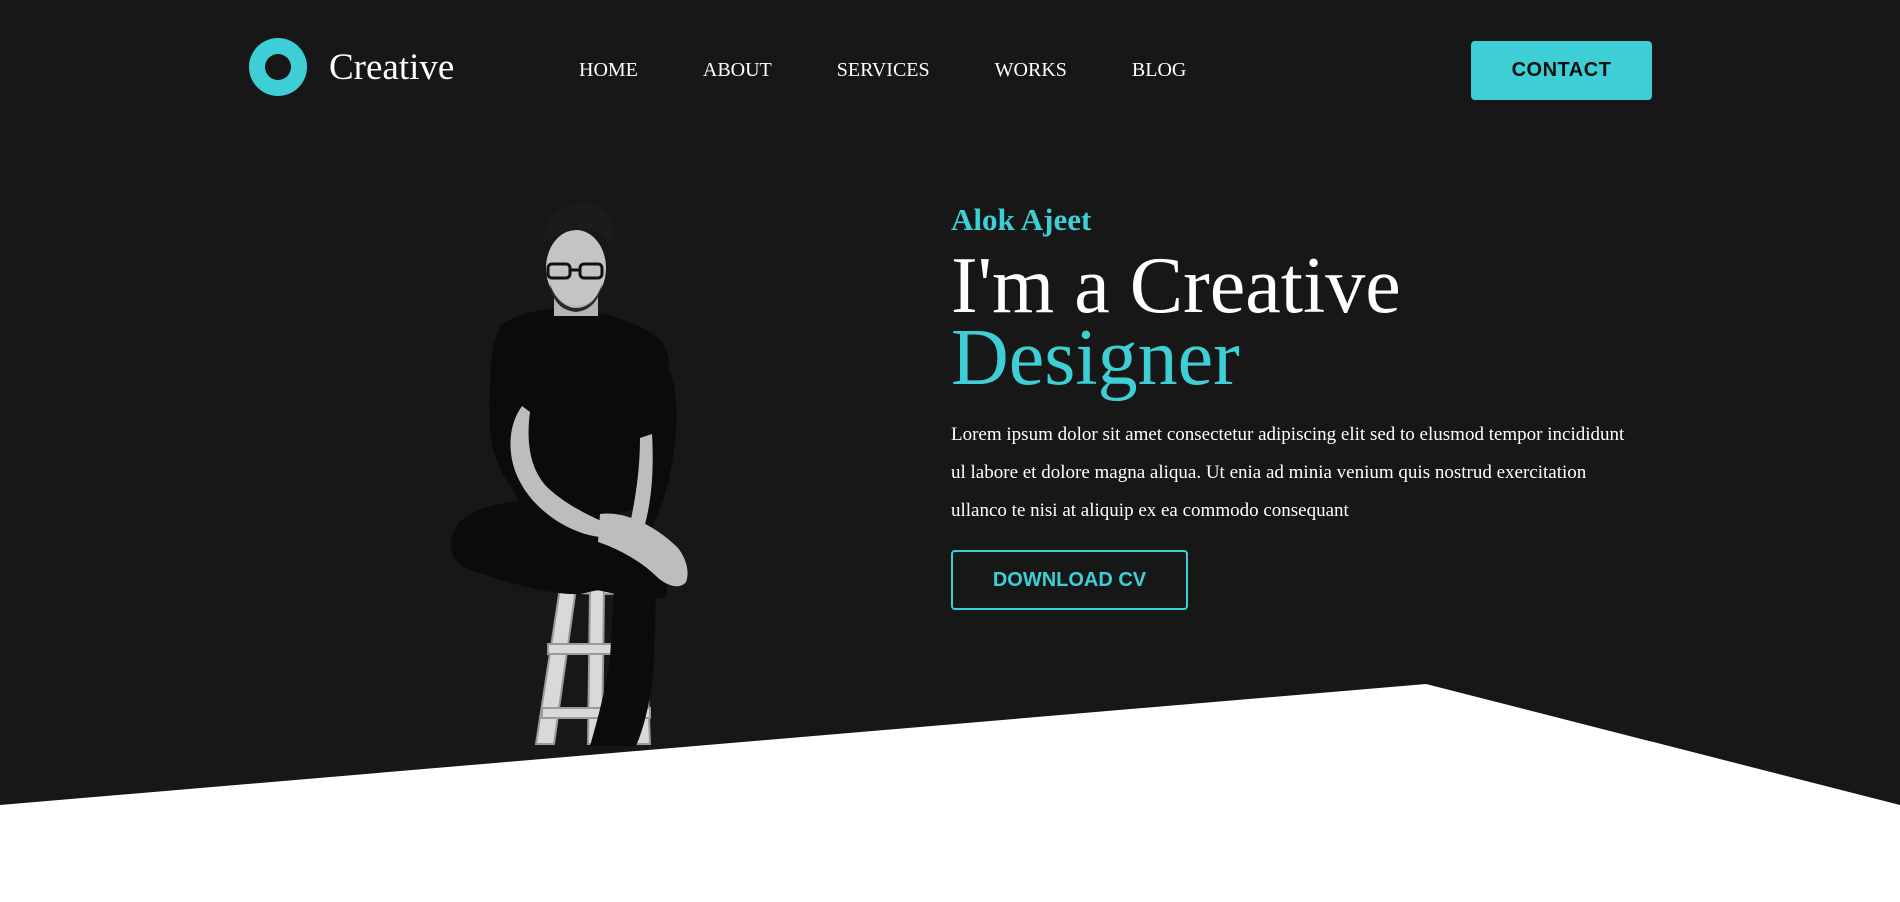 This screenshot has width=1900, height=902. I want to click on portrait-photo, so click(569, 474).